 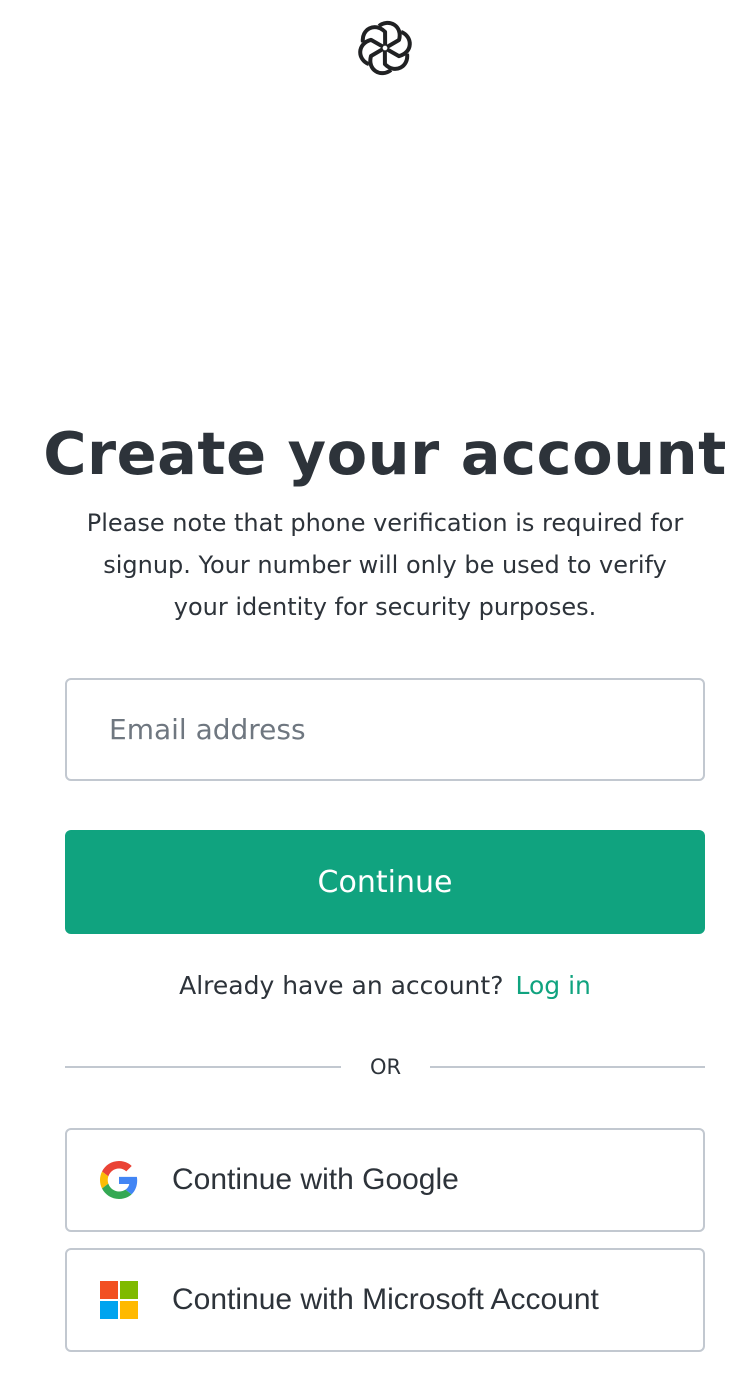 What do you see at coordinates (119, 1300) in the screenshot?
I see `microsoft-icon` at bounding box center [119, 1300].